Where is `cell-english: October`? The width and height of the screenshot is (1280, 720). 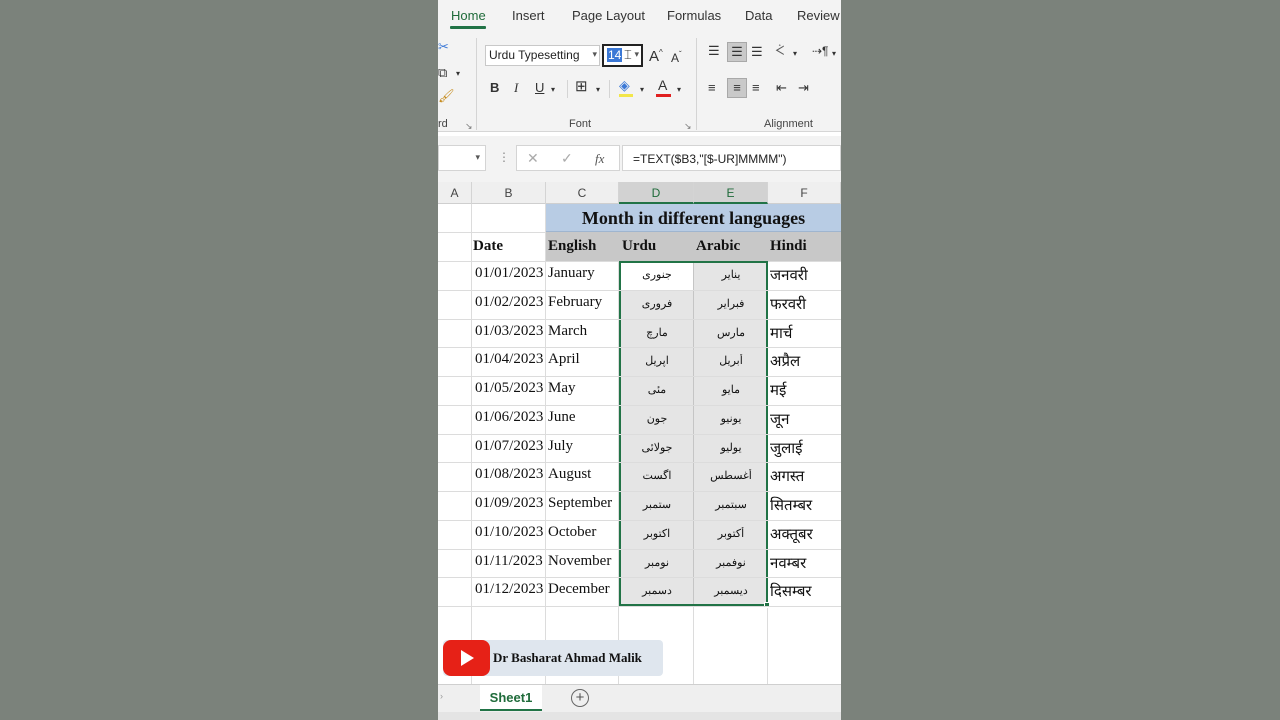
cell-english: October is located at coordinates (583, 532).